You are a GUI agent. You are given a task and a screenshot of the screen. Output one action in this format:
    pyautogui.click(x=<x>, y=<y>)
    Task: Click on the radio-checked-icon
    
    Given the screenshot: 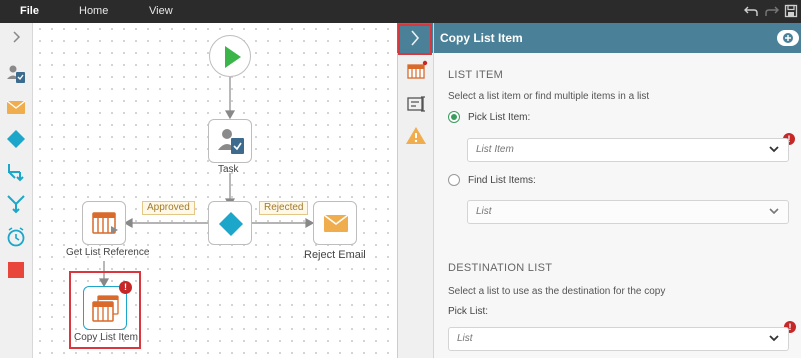 What is the action you would take?
    pyautogui.click(x=454, y=117)
    